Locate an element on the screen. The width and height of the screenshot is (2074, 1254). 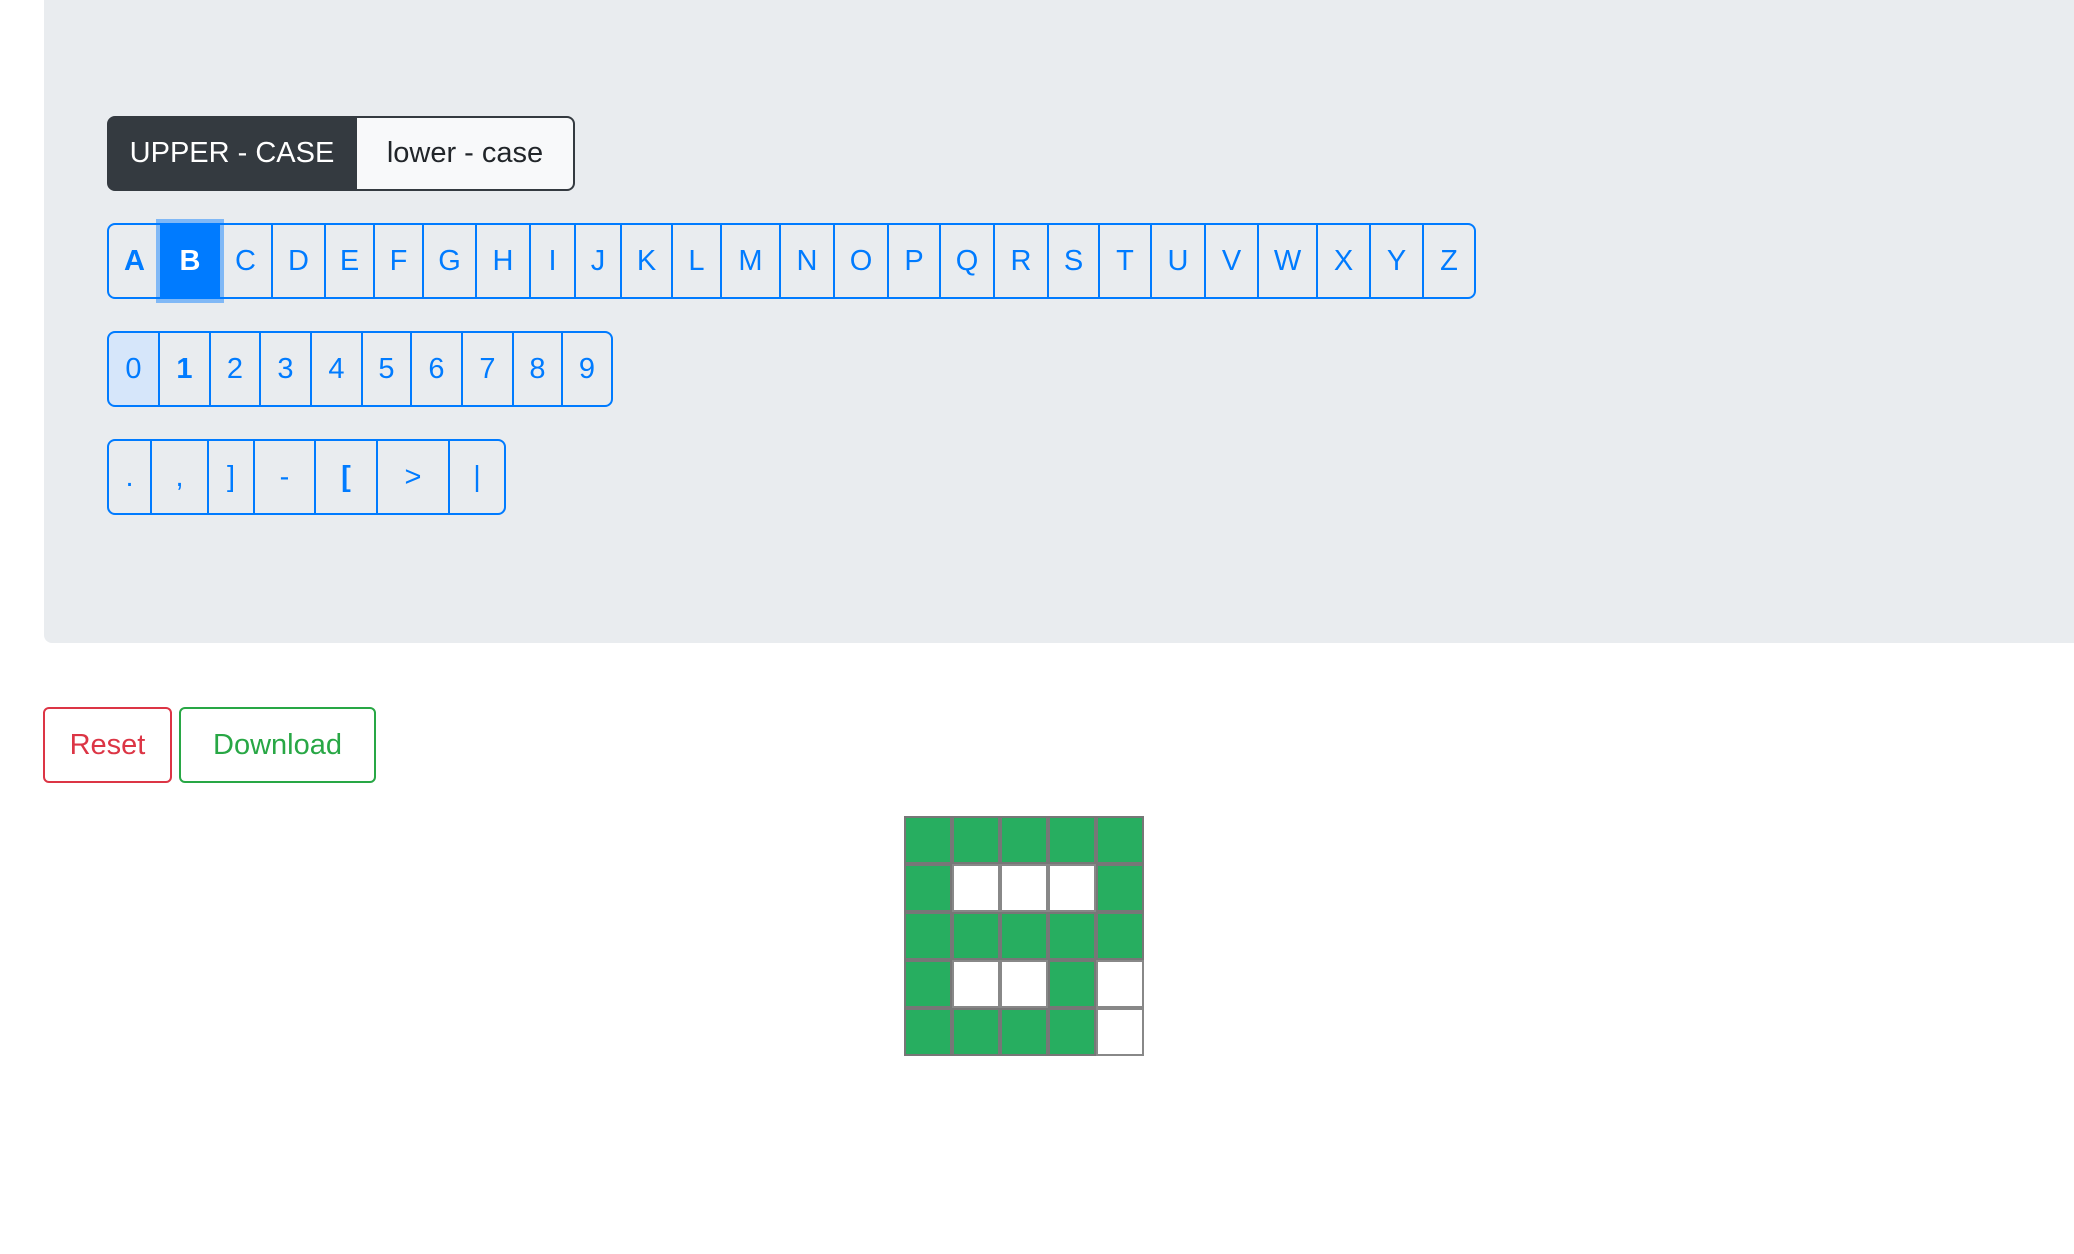
symbol-button-3: - is located at coordinates (284, 477).